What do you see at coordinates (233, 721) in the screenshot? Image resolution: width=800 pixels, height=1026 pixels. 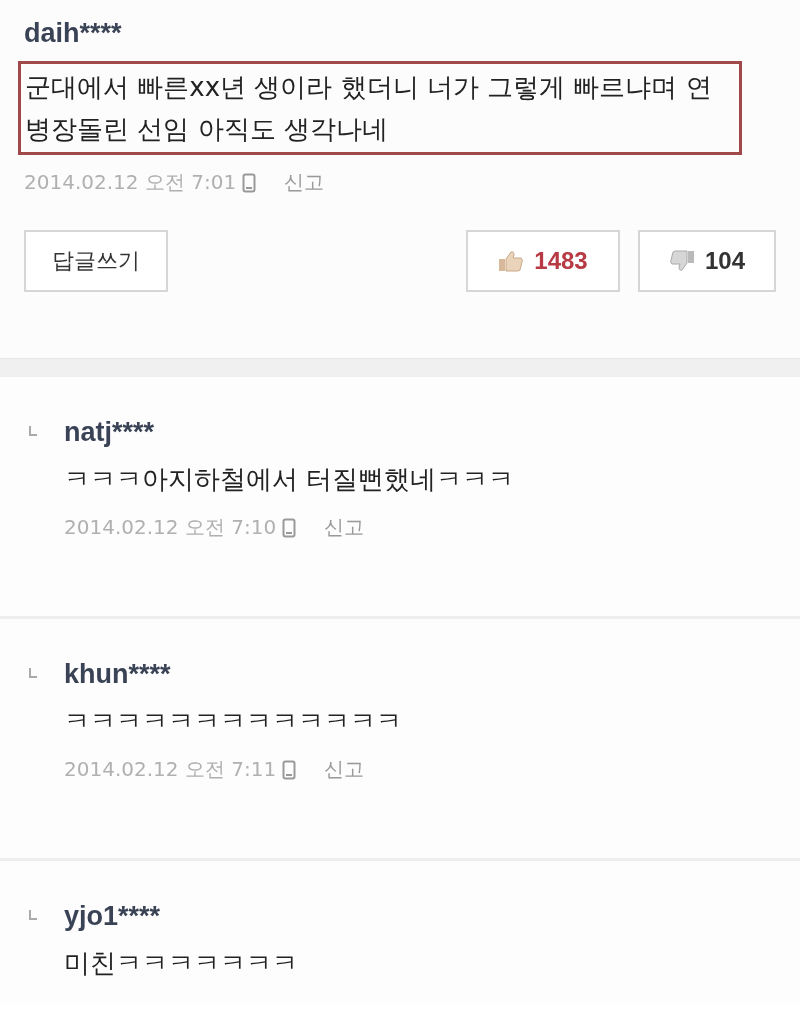 I see `comment-text: ㅋㅋㅋㅋㅋㅋㅋㅋㅋㅋㅋㅋㅋ` at bounding box center [233, 721].